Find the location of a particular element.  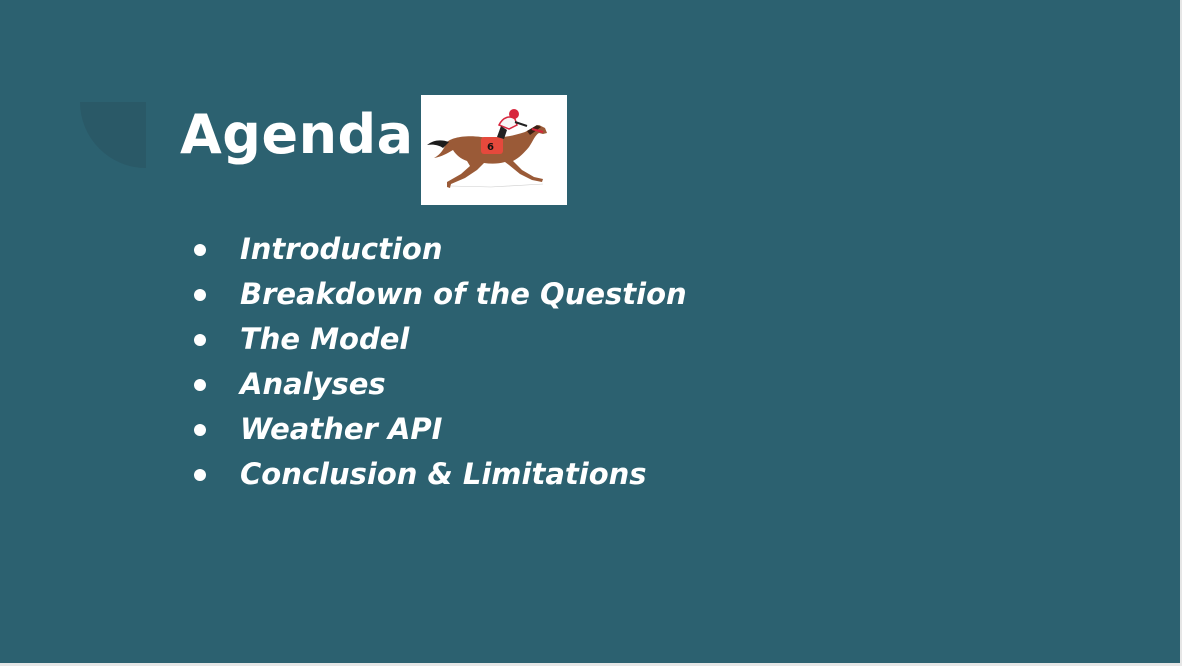

list-item: Weather API is located at coordinates (438, 429).